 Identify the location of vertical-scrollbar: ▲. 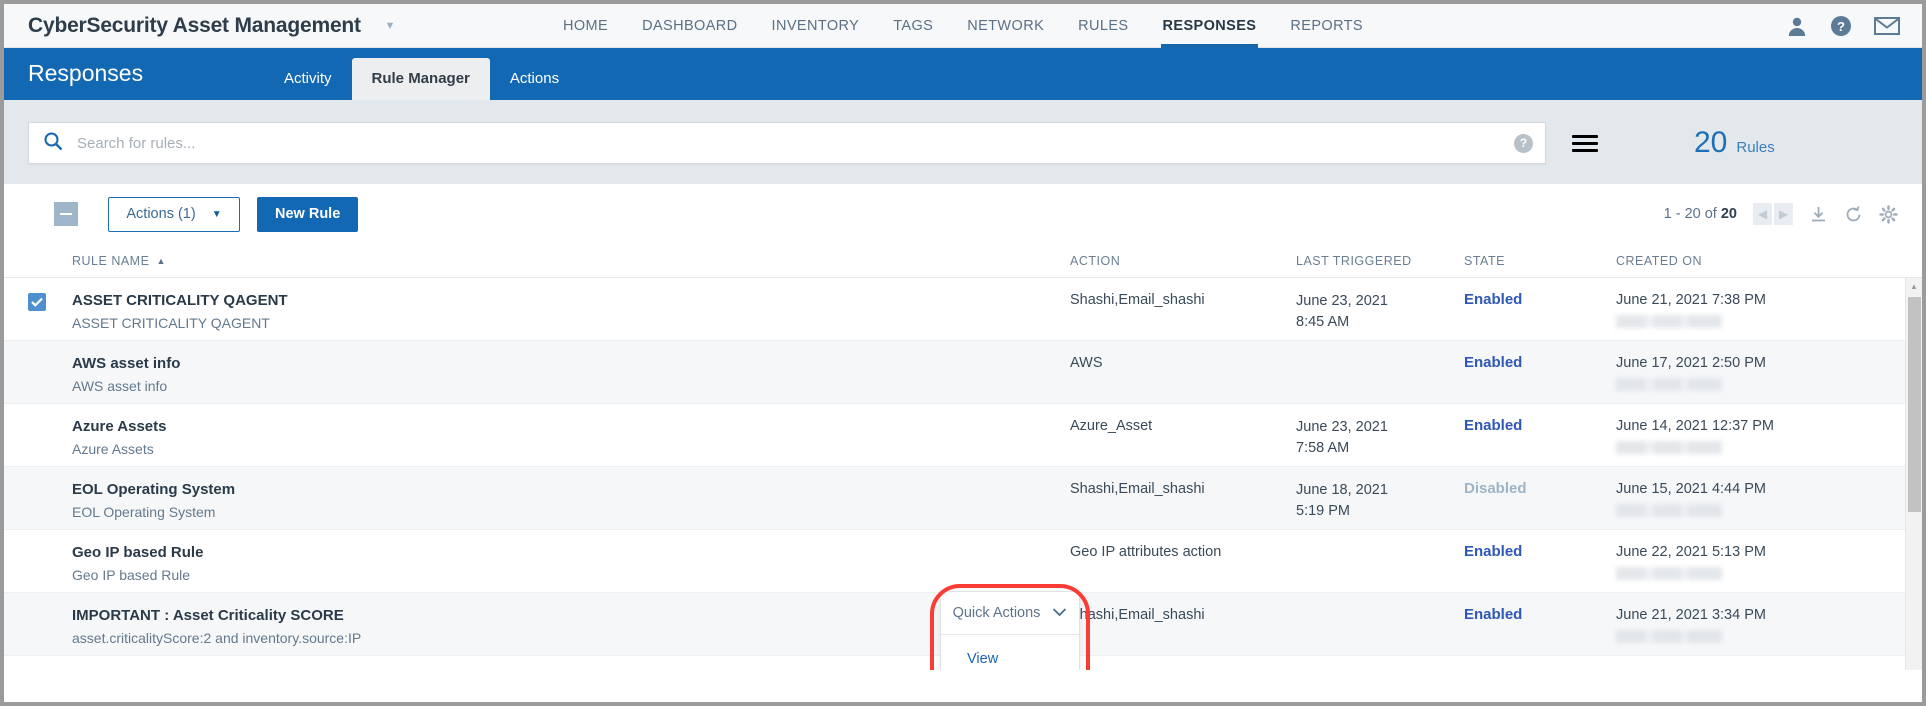
(1913, 474).